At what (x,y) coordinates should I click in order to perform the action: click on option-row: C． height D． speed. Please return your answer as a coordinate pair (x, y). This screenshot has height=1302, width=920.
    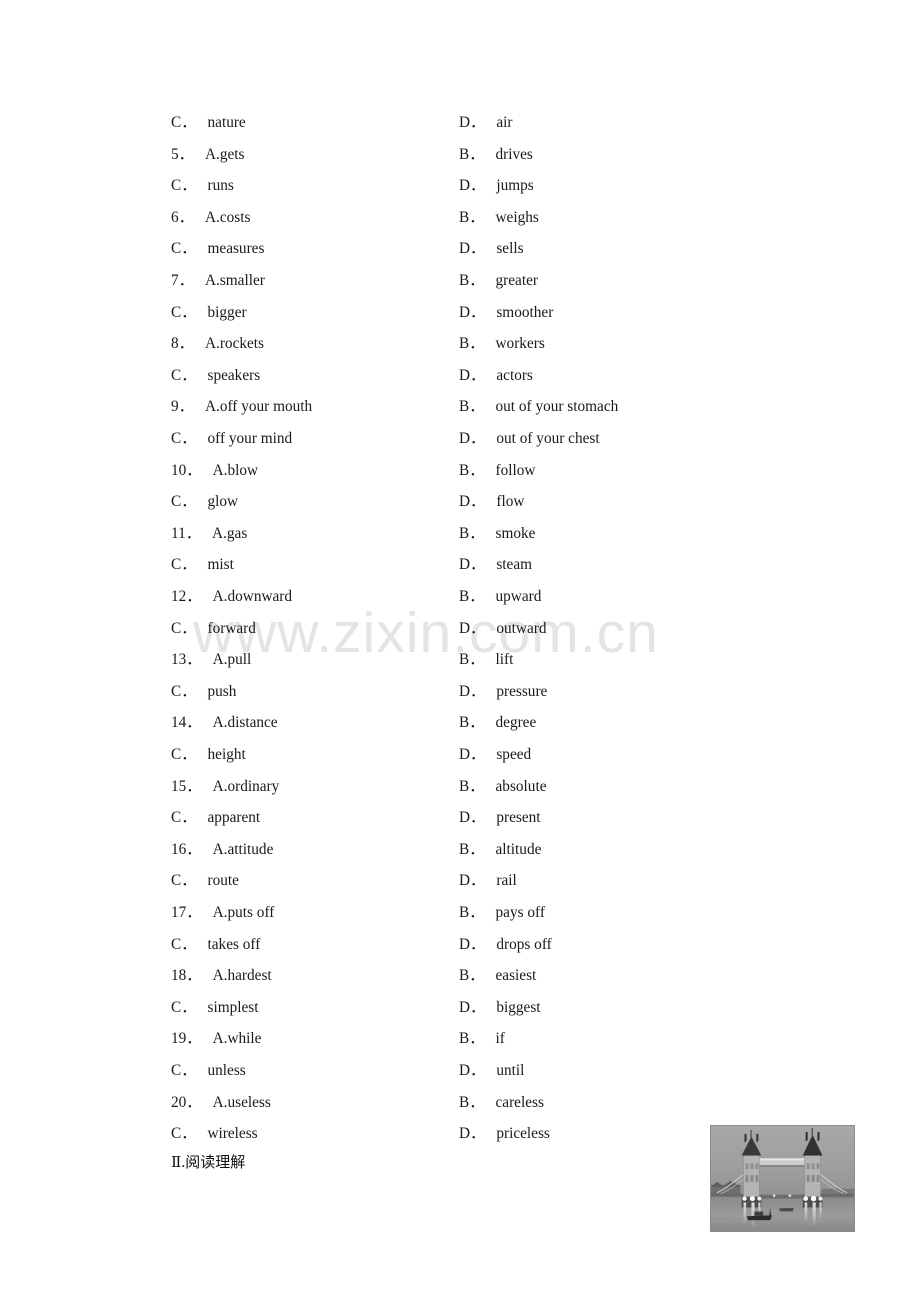
    Looking at the image, I should click on (460, 755).